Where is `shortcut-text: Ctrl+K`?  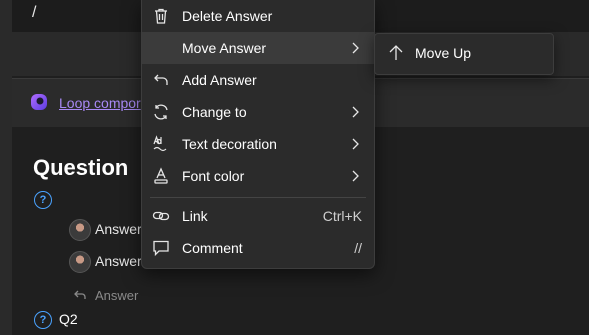
shortcut-text: Ctrl+K is located at coordinates (342, 216).